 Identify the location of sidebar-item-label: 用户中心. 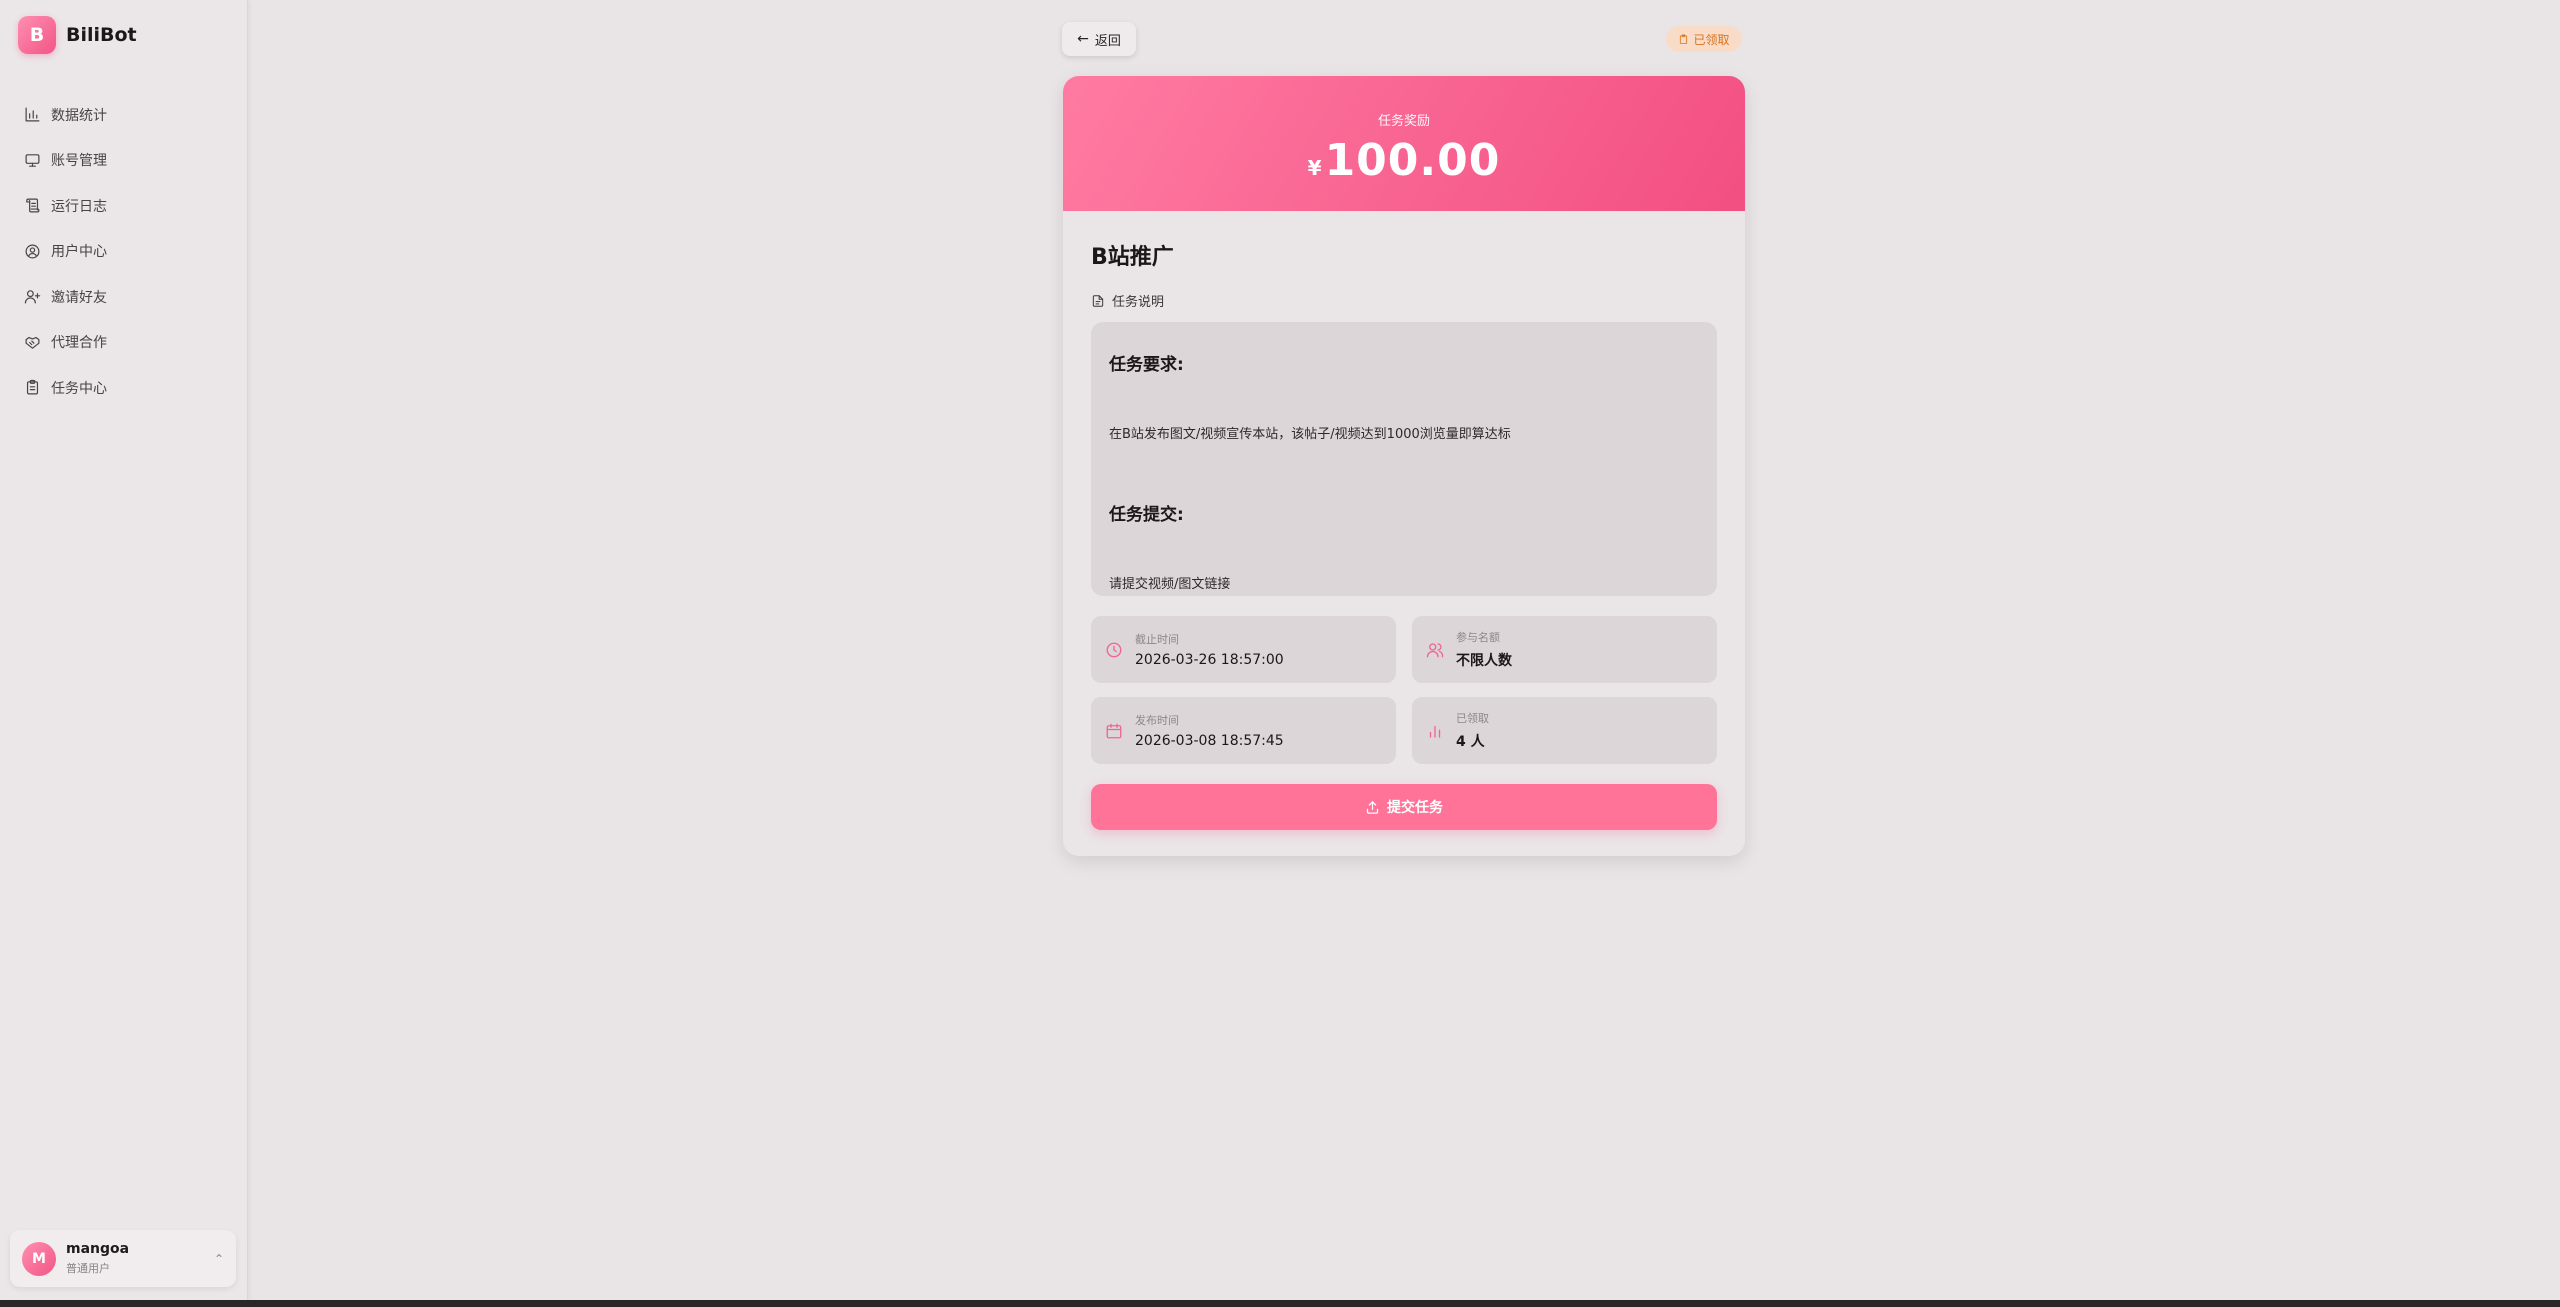
(79, 252).